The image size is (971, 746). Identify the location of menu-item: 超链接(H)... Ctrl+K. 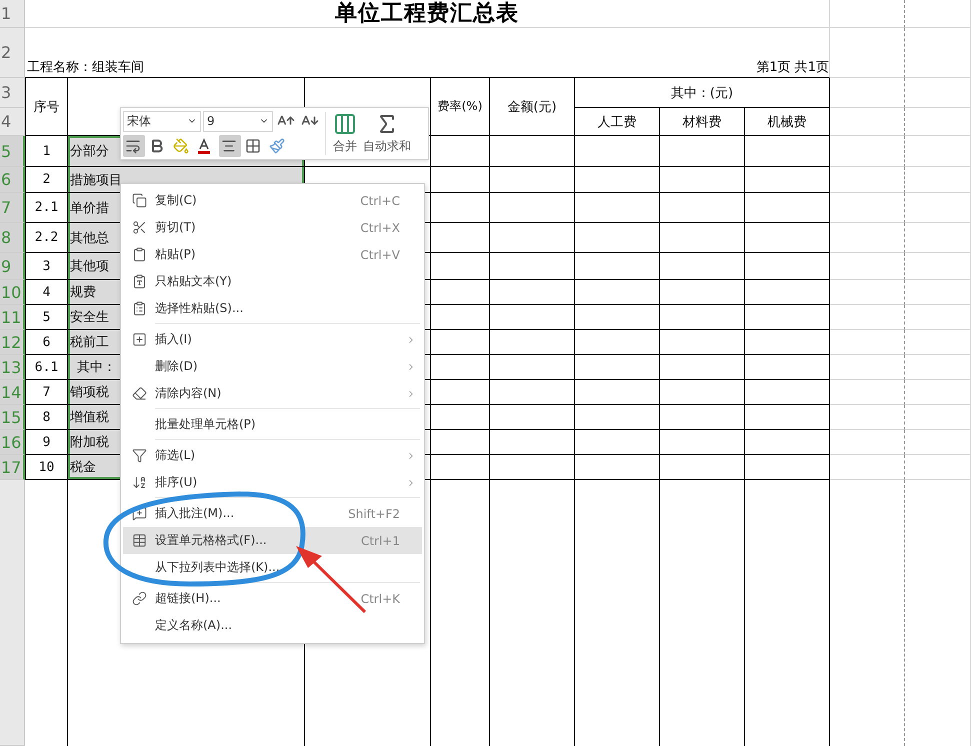
(272, 598).